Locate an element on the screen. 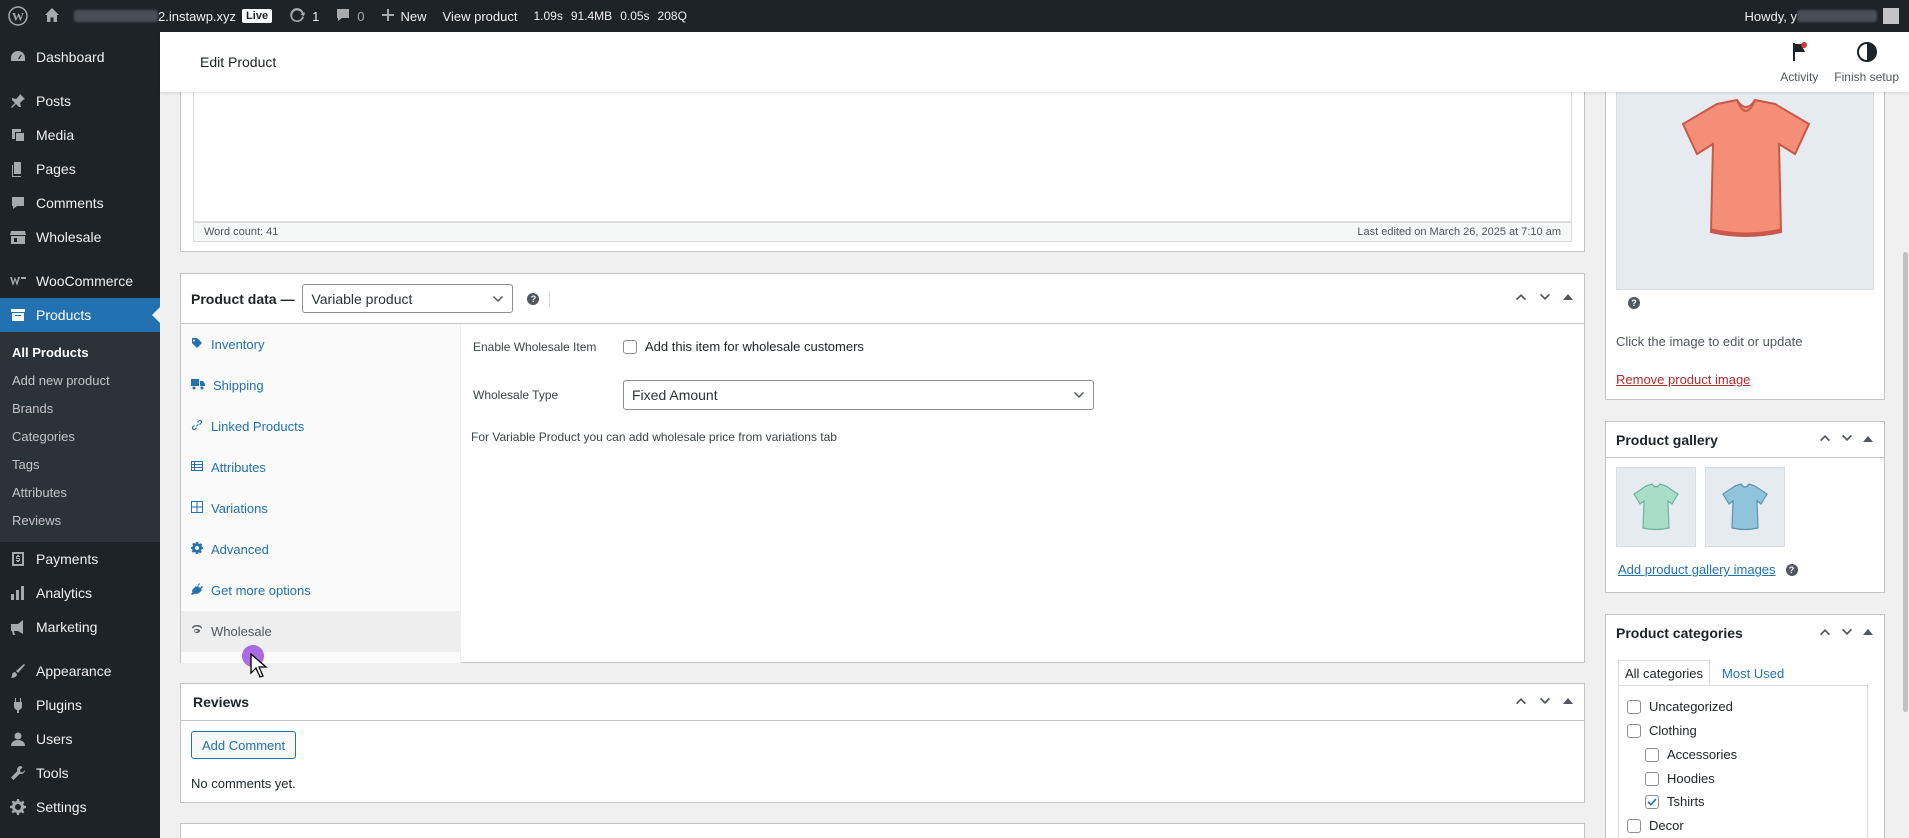  menu-label: Media is located at coordinates (55, 135).